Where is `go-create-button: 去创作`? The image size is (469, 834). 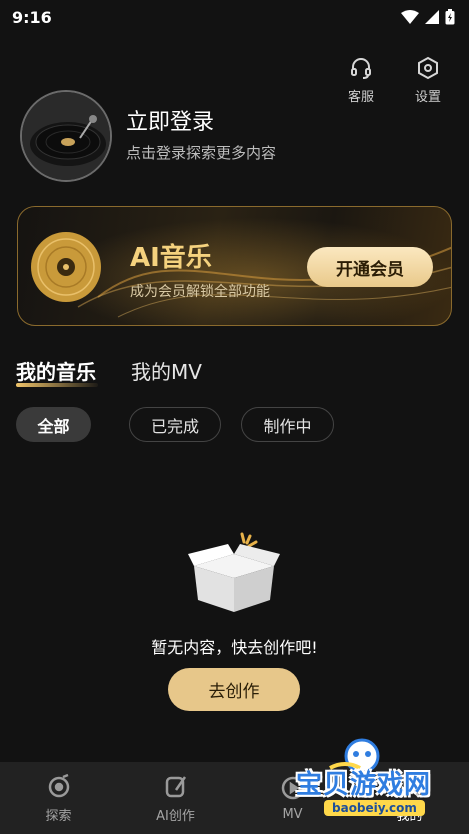
go-create-button: 去创作 is located at coordinates (234, 689).